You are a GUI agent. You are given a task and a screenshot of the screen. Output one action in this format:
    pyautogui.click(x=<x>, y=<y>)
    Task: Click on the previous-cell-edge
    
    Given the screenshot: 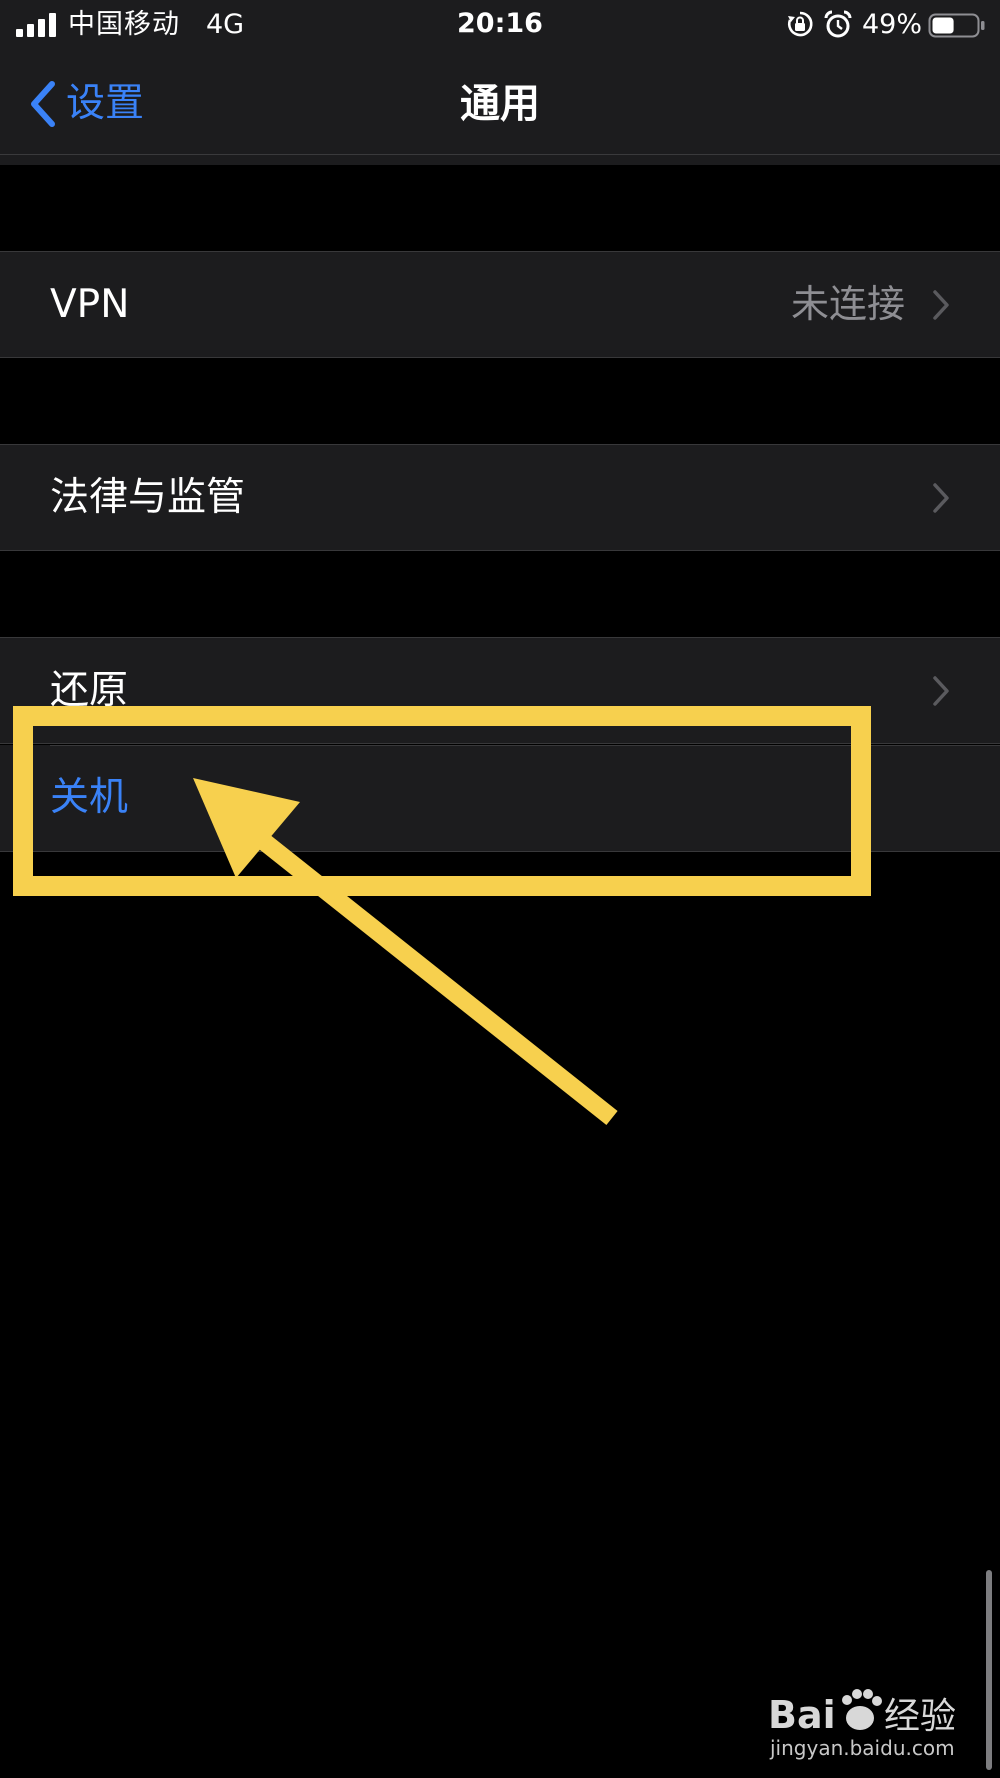 What is the action you would take?
    pyautogui.click(x=500, y=160)
    